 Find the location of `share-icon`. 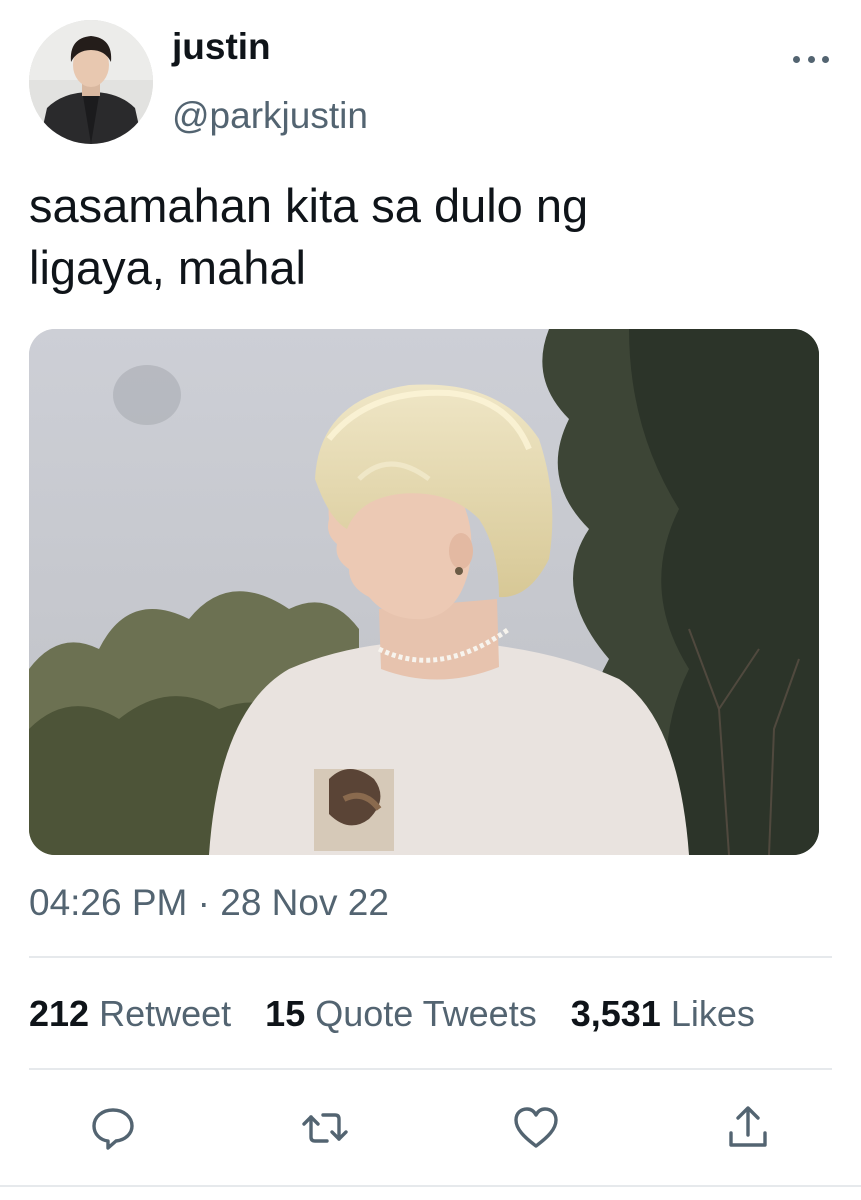

share-icon is located at coordinates (748, 1128).